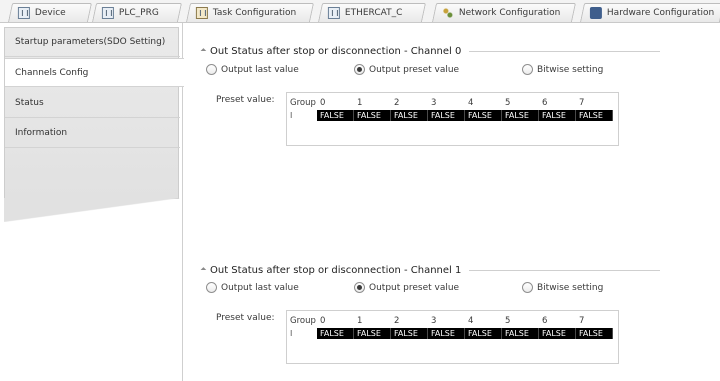  What do you see at coordinates (333, 13) in the screenshot?
I see `ethercat-icon` at bounding box center [333, 13].